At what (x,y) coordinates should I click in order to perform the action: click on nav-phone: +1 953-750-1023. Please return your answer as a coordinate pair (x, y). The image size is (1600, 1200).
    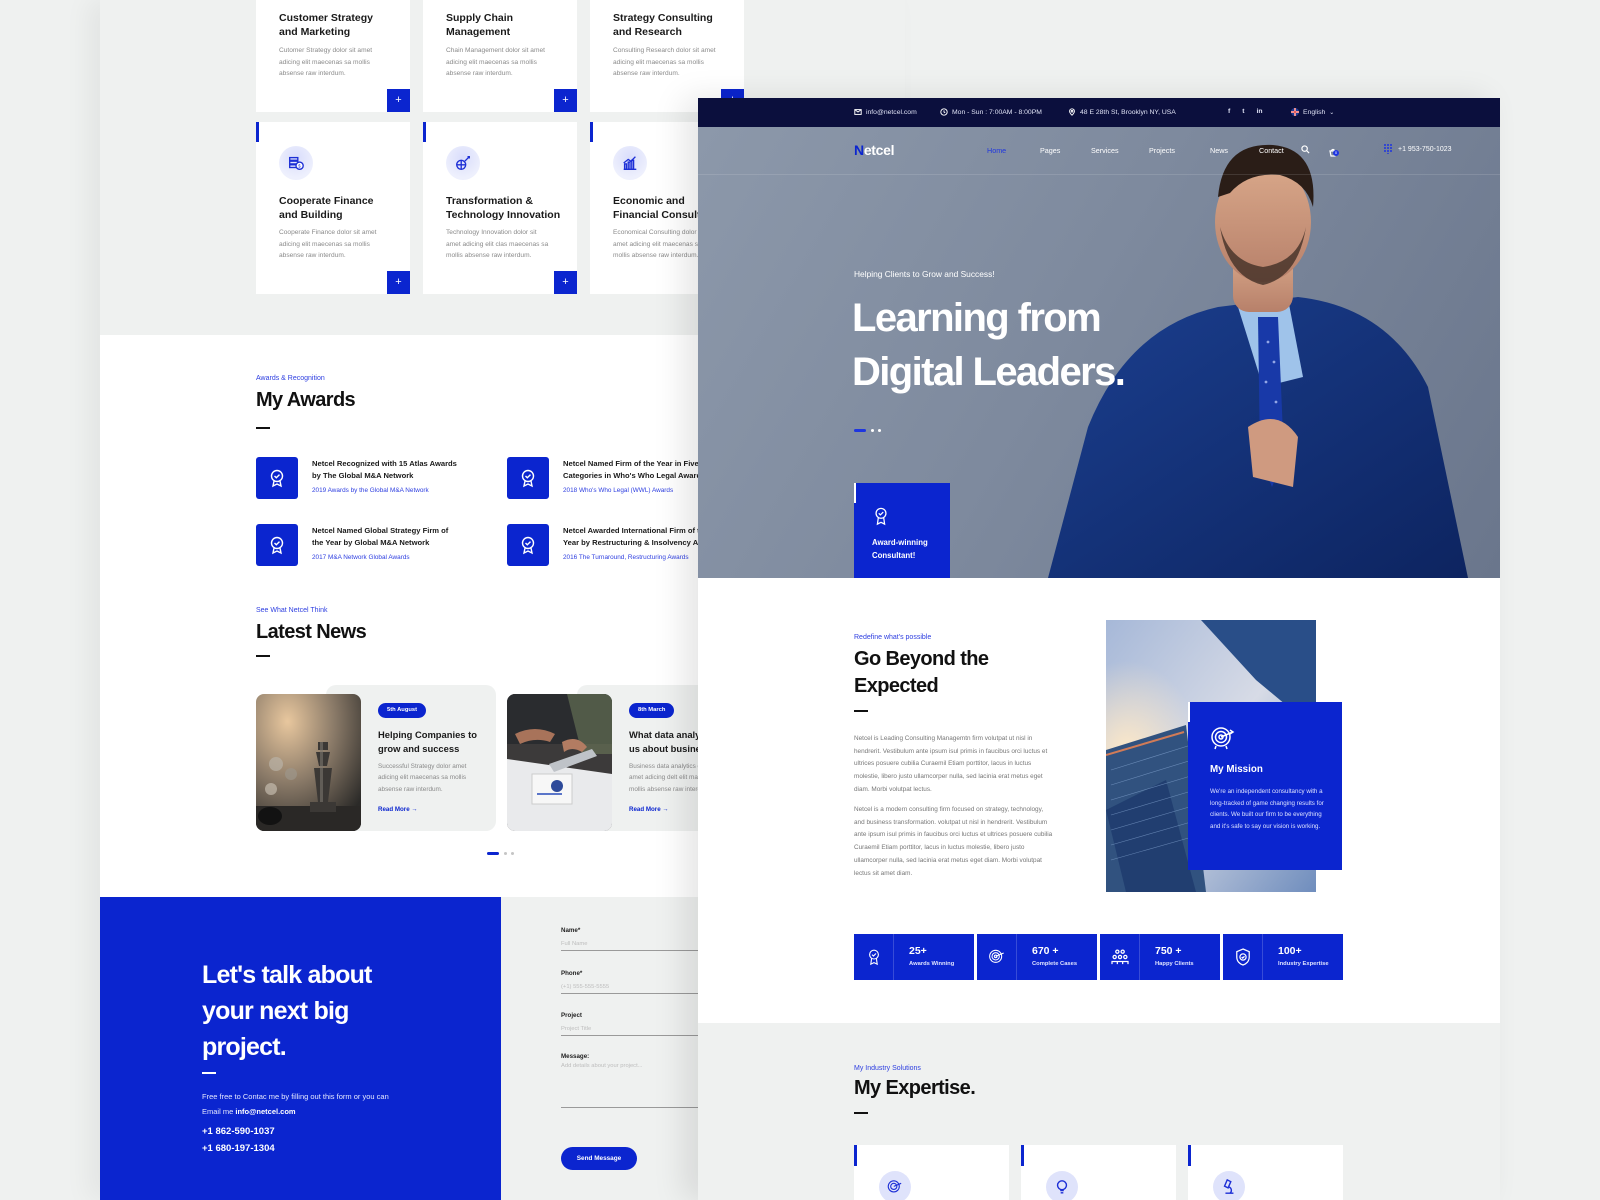
    Looking at the image, I should click on (1418, 149).